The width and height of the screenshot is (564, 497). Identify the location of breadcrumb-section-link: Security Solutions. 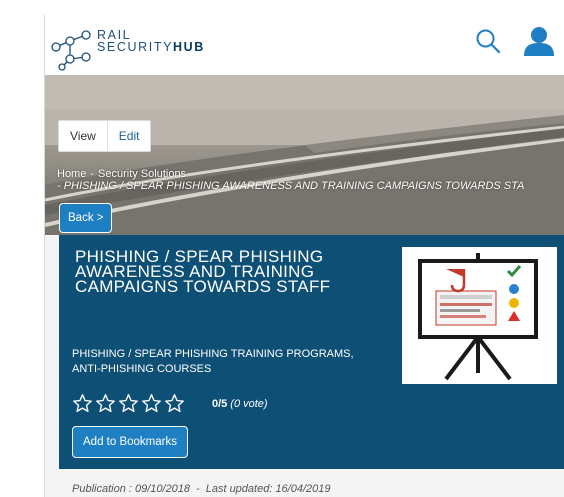
(142, 174).